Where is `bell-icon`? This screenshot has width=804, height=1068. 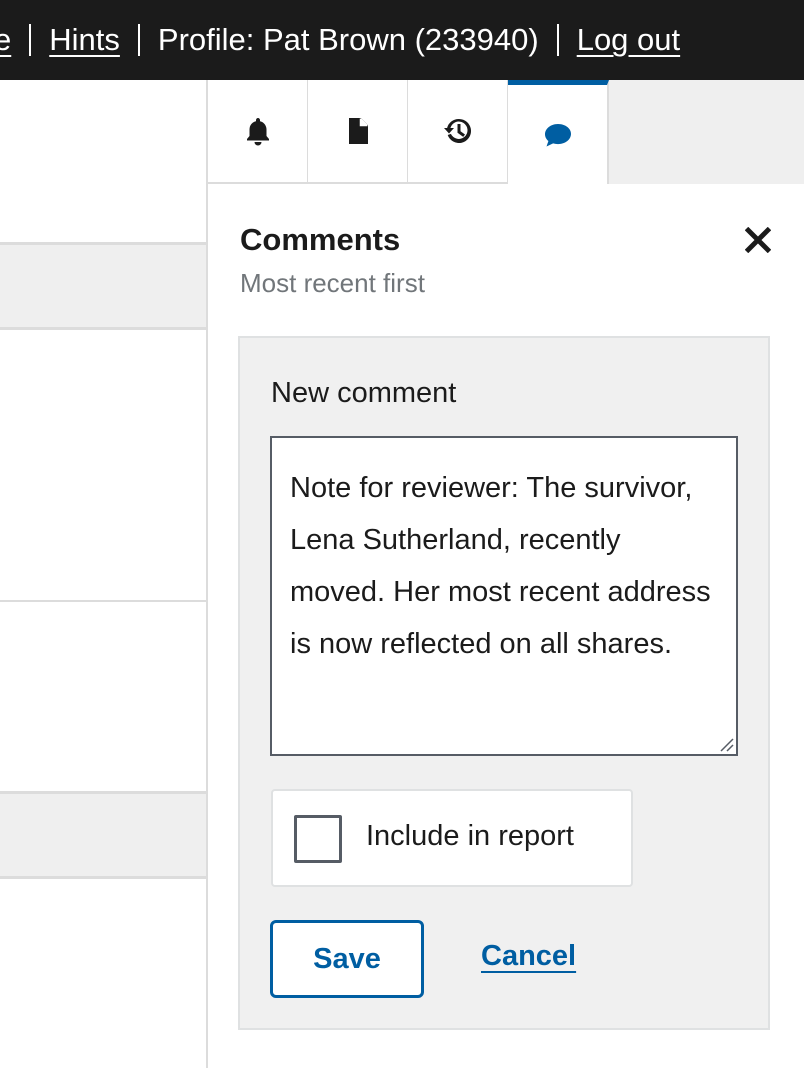
bell-icon is located at coordinates (257, 132).